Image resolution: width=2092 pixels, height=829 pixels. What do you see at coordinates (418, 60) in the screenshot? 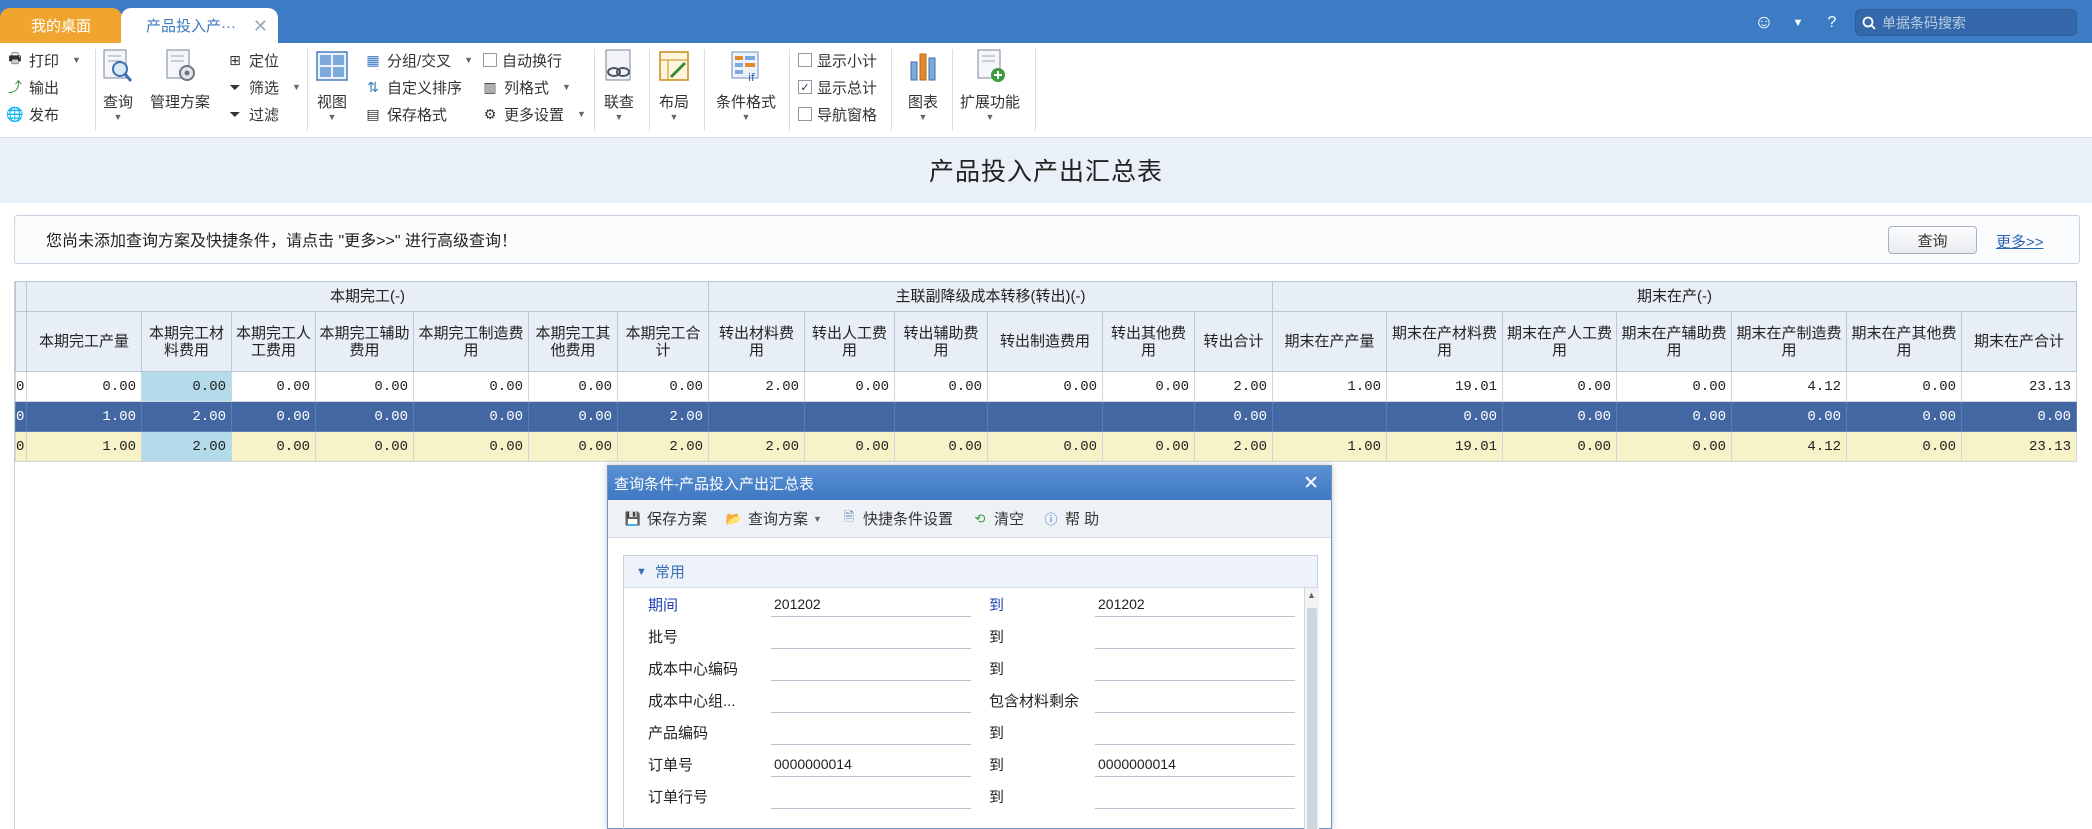
I see `group-cross-button: ▦ 分组/交叉 ▼` at bounding box center [418, 60].